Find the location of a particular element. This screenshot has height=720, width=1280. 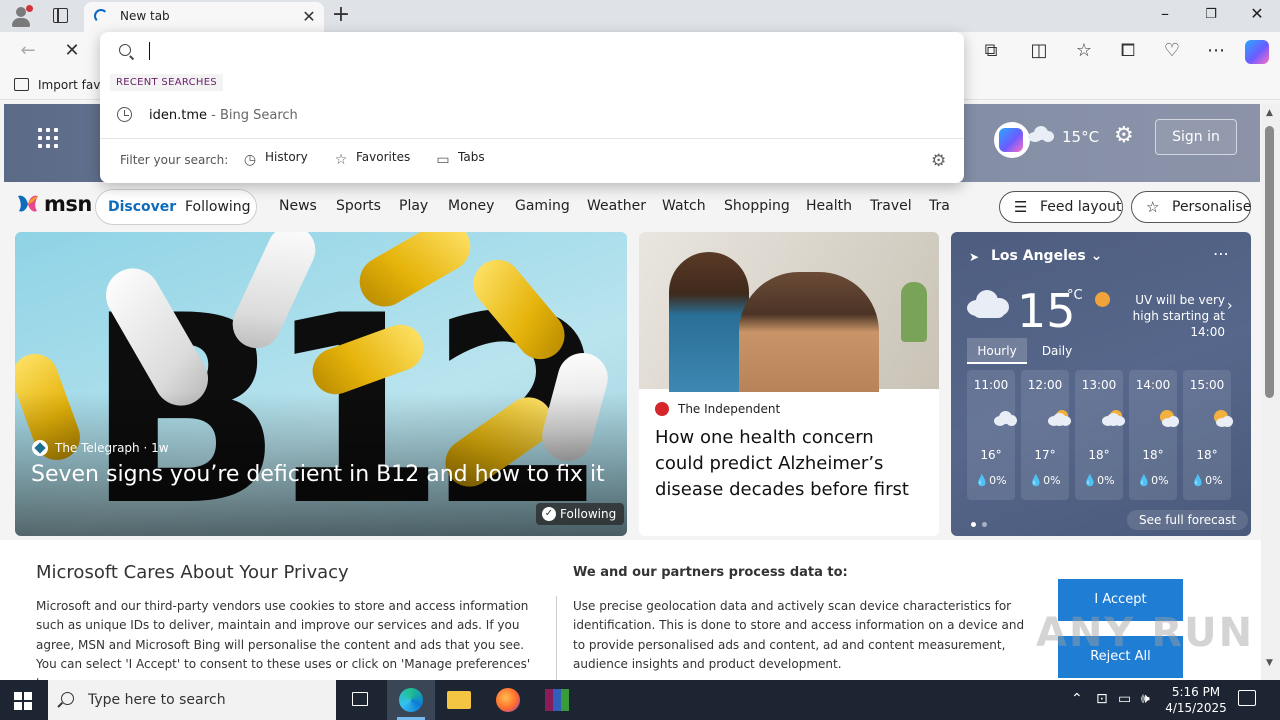

scroll-down-icon: ▼ is located at coordinates (1269, 663).